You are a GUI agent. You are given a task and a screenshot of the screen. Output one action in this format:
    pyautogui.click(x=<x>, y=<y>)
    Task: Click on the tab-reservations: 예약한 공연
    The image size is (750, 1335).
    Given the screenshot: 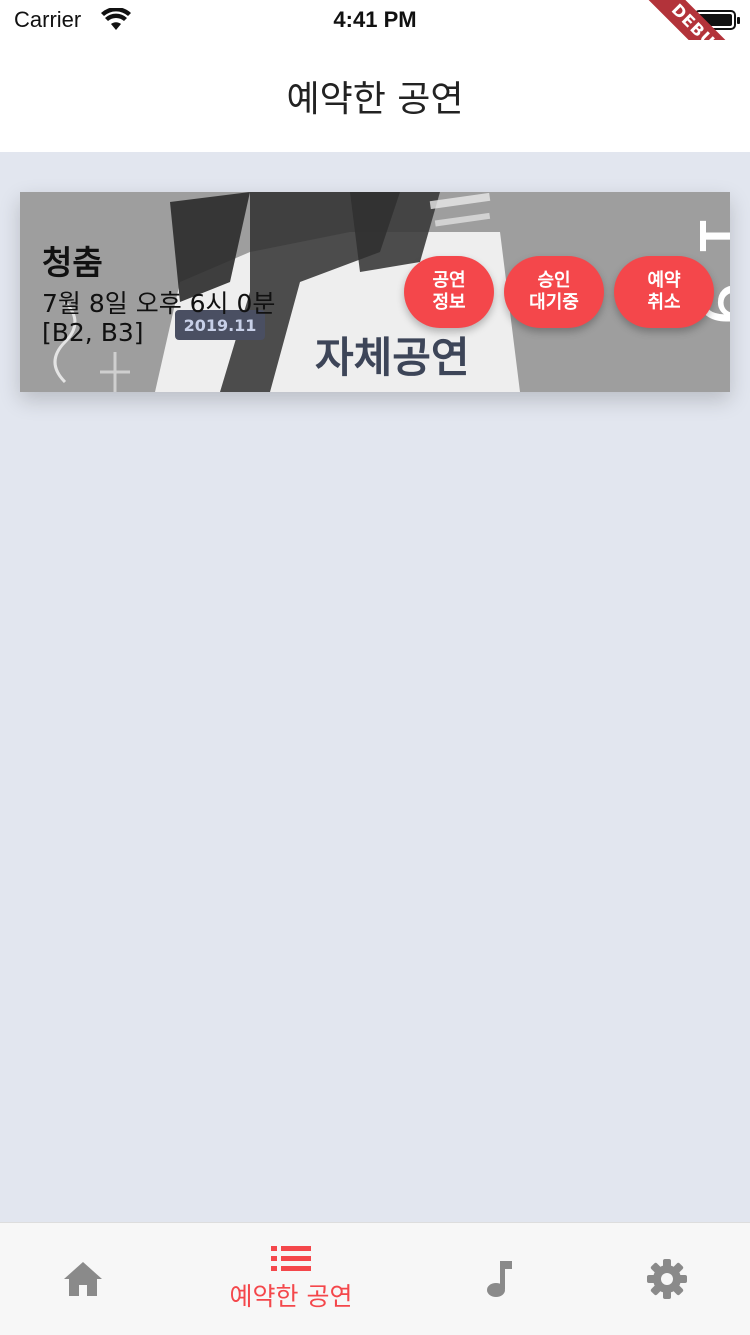 What is the action you would take?
    pyautogui.click(x=291, y=1279)
    